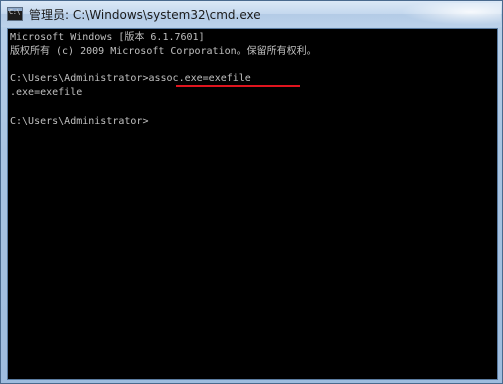 The height and width of the screenshot is (384, 503). I want to click on console-line-output: .exe=exefile, so click(46, 92).